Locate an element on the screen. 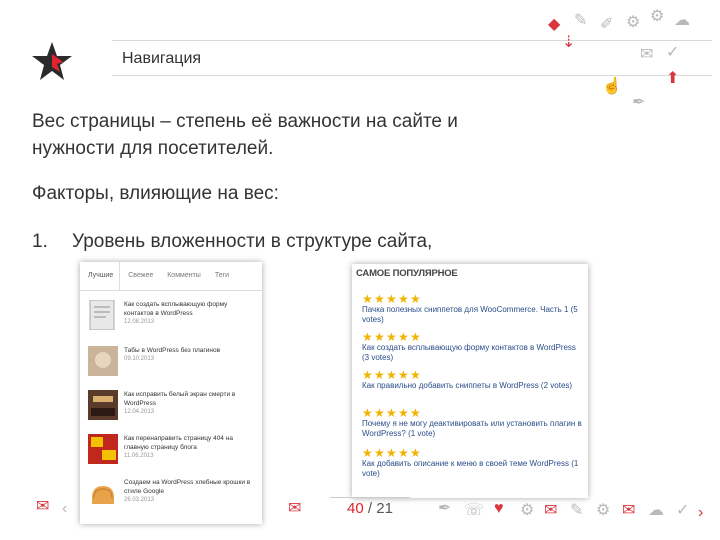 The width and height of the screenshot is (720, 540). page-title: Навигация is located at coordinates (162, 58).